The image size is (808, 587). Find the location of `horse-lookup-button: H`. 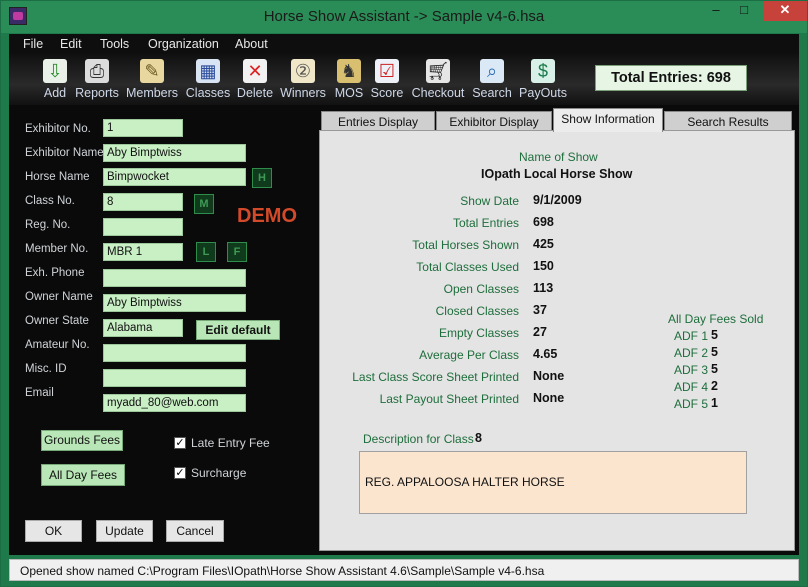

horse-lookup-button: H is located at coordinates (262, 178).